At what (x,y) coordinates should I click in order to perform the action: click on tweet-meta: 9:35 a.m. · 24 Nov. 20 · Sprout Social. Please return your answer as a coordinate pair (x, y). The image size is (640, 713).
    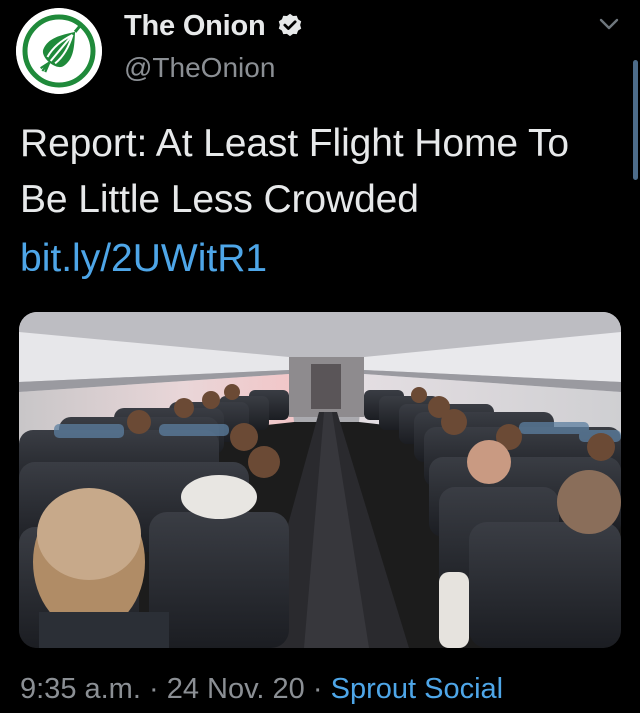
    Looking at the image, I should click on (261, 689).